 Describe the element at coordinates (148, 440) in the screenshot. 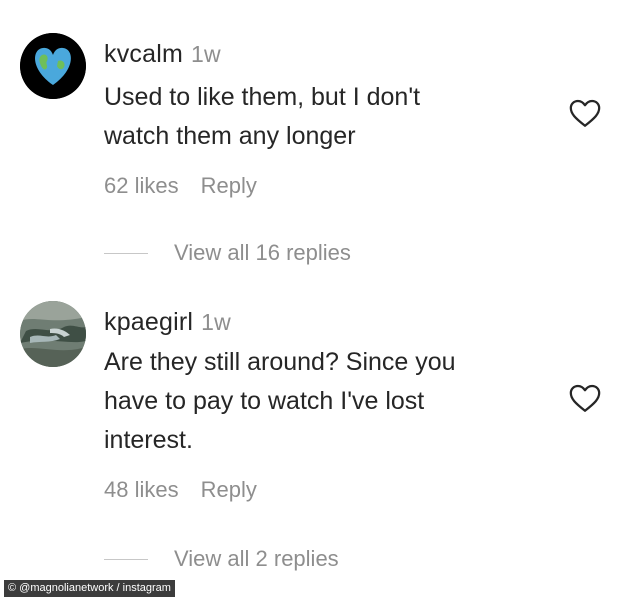

I see `comment-line: interest.` at that location.